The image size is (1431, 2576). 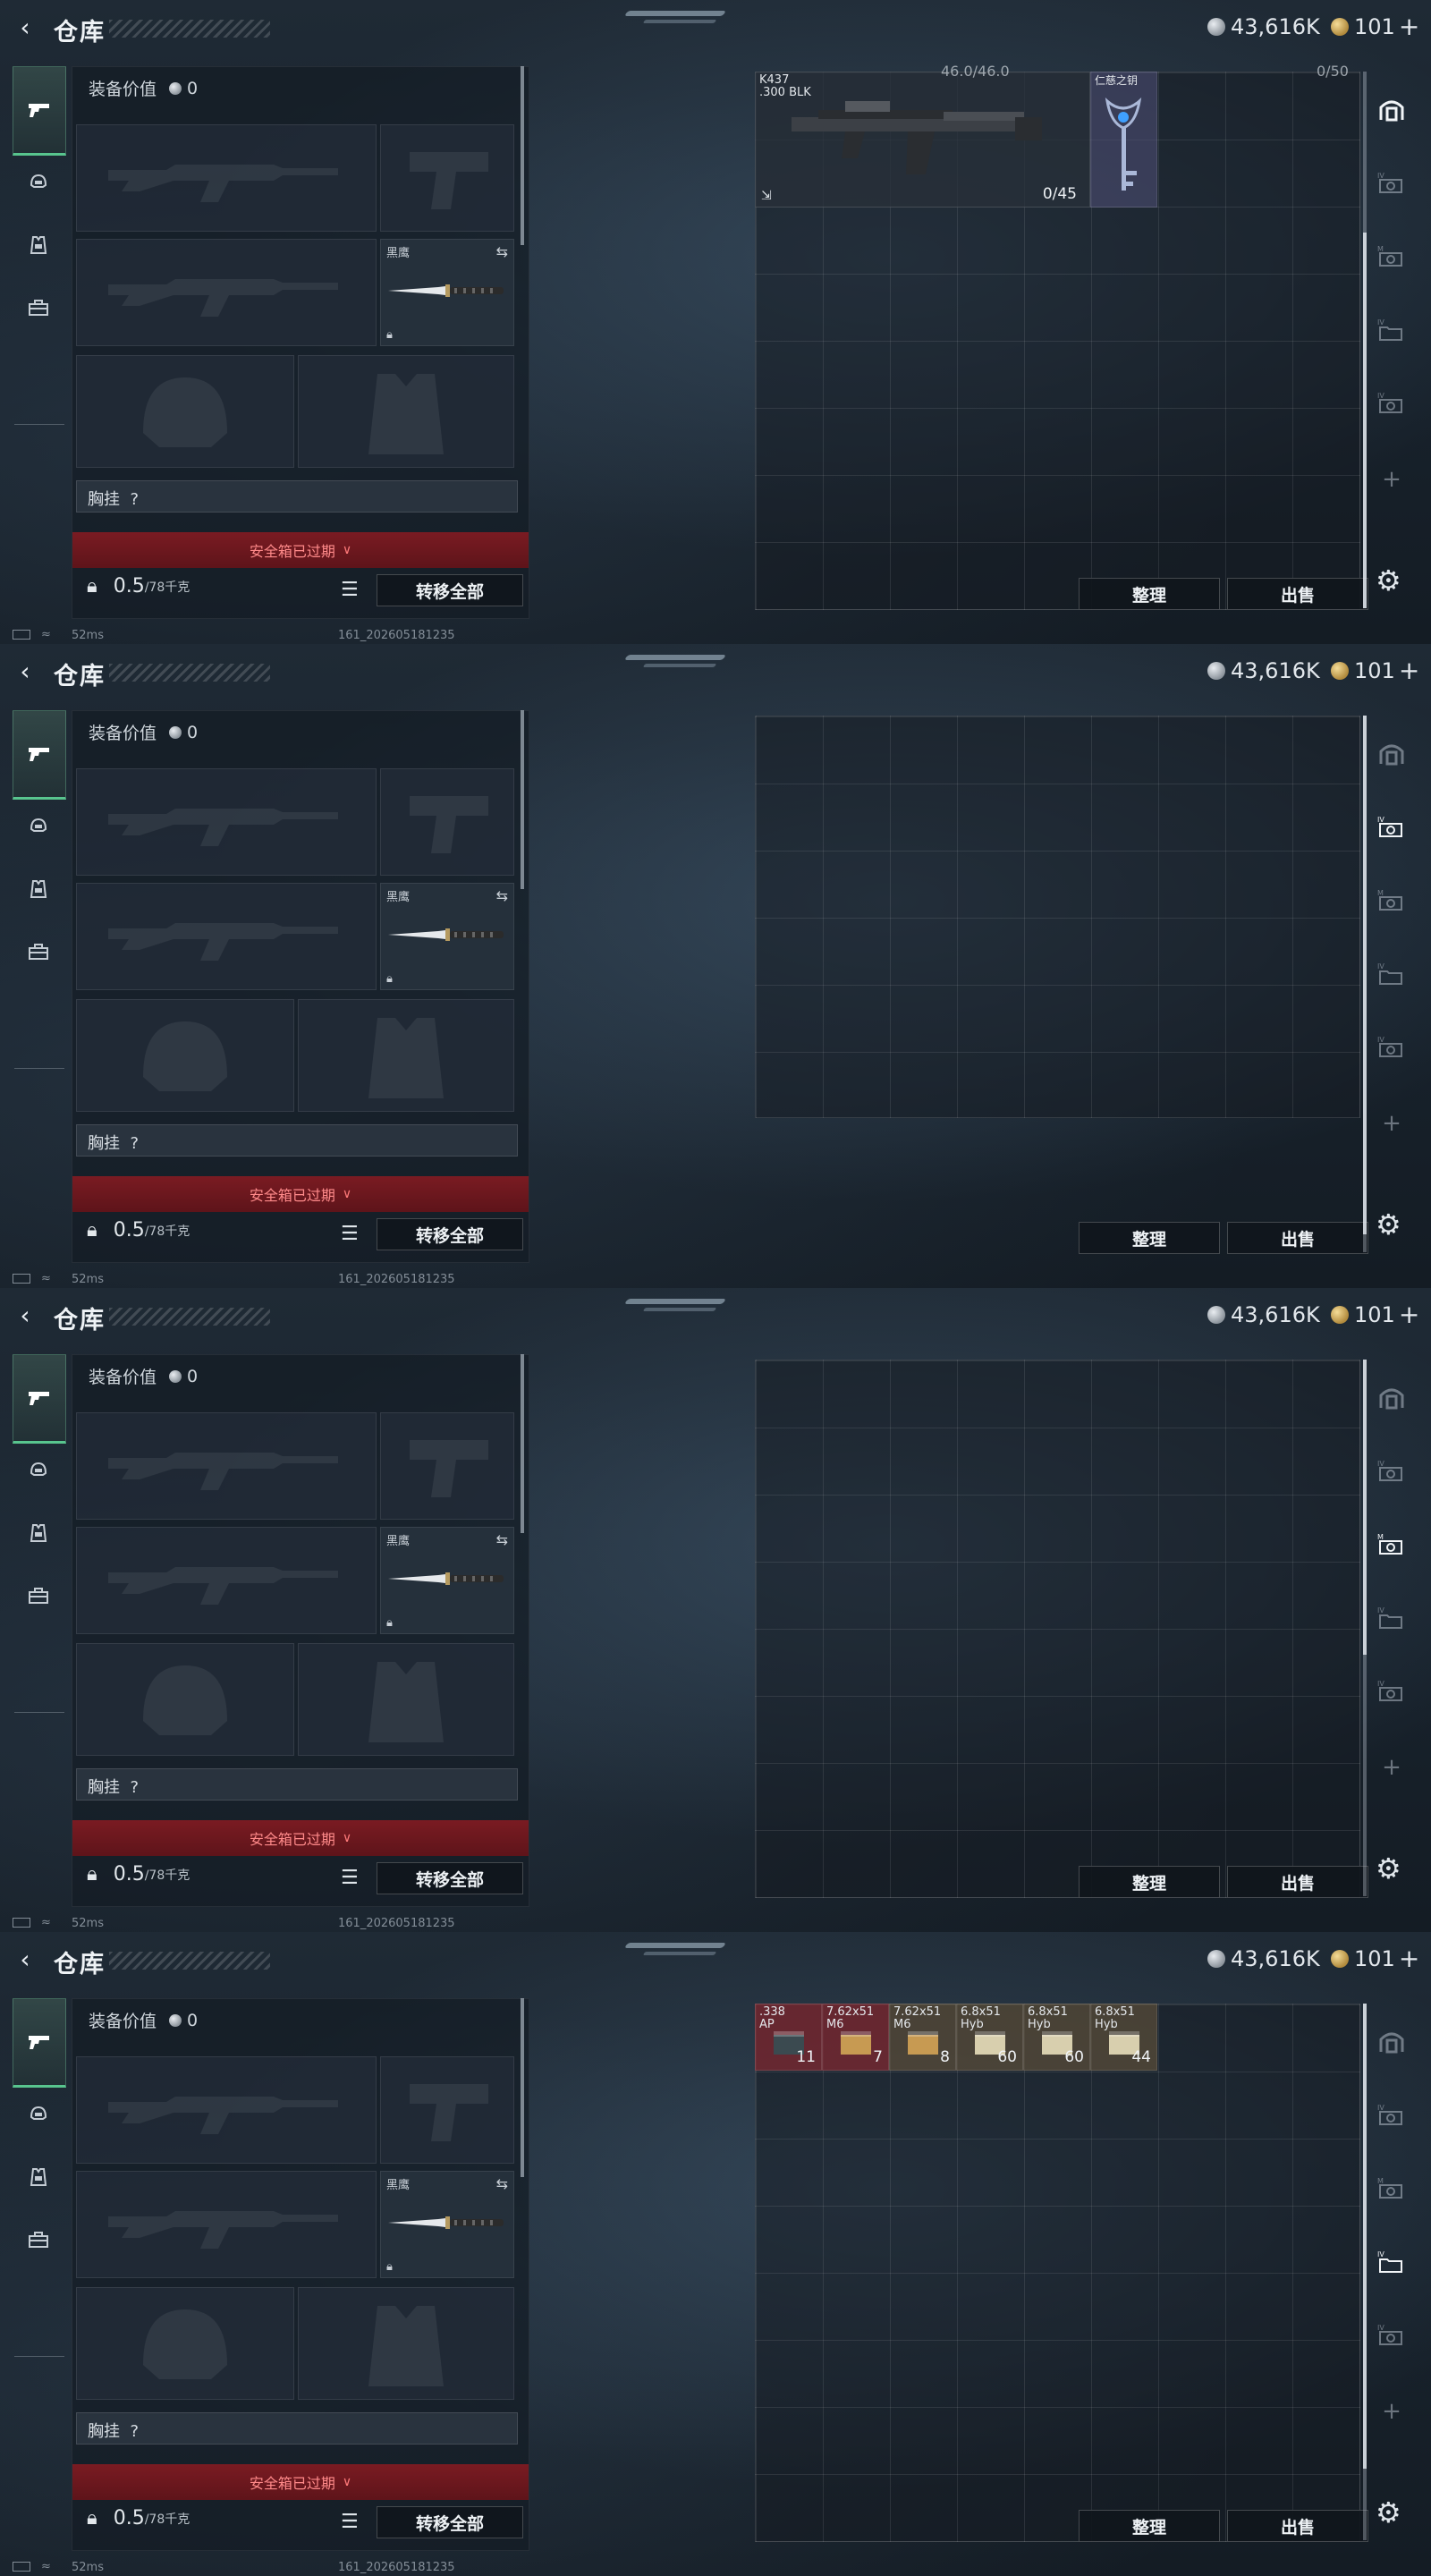 What do you see at coordinates (789, 2037) in the screenshot?
I see `stash-item-ammo: .338 AP 11` at bounding box center [789, 2037].